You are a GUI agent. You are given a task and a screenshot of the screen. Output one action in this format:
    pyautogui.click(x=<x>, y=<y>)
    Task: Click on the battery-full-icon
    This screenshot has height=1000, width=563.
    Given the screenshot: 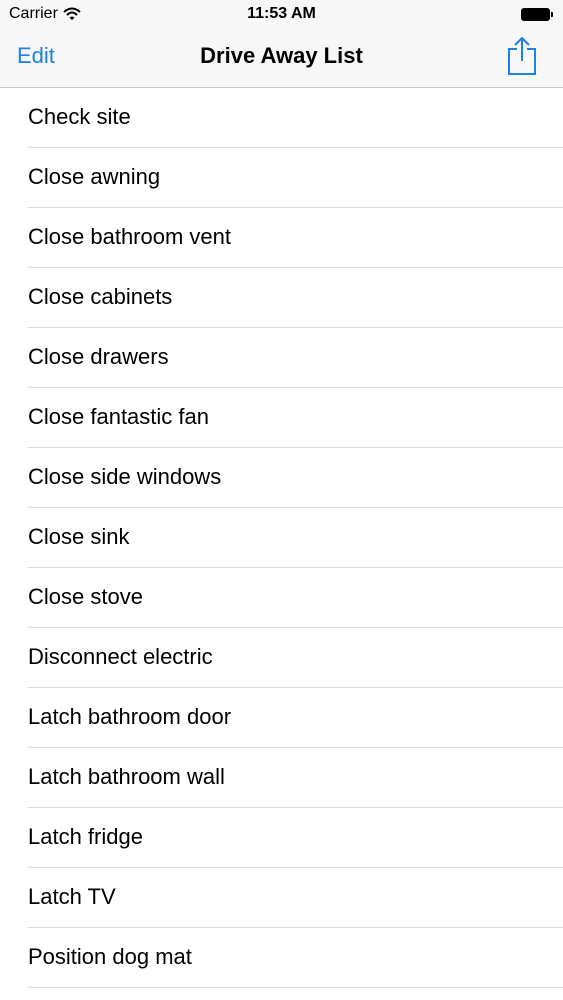 What is the action you would take?
    pyautogui.click(x=537, y=14)
    